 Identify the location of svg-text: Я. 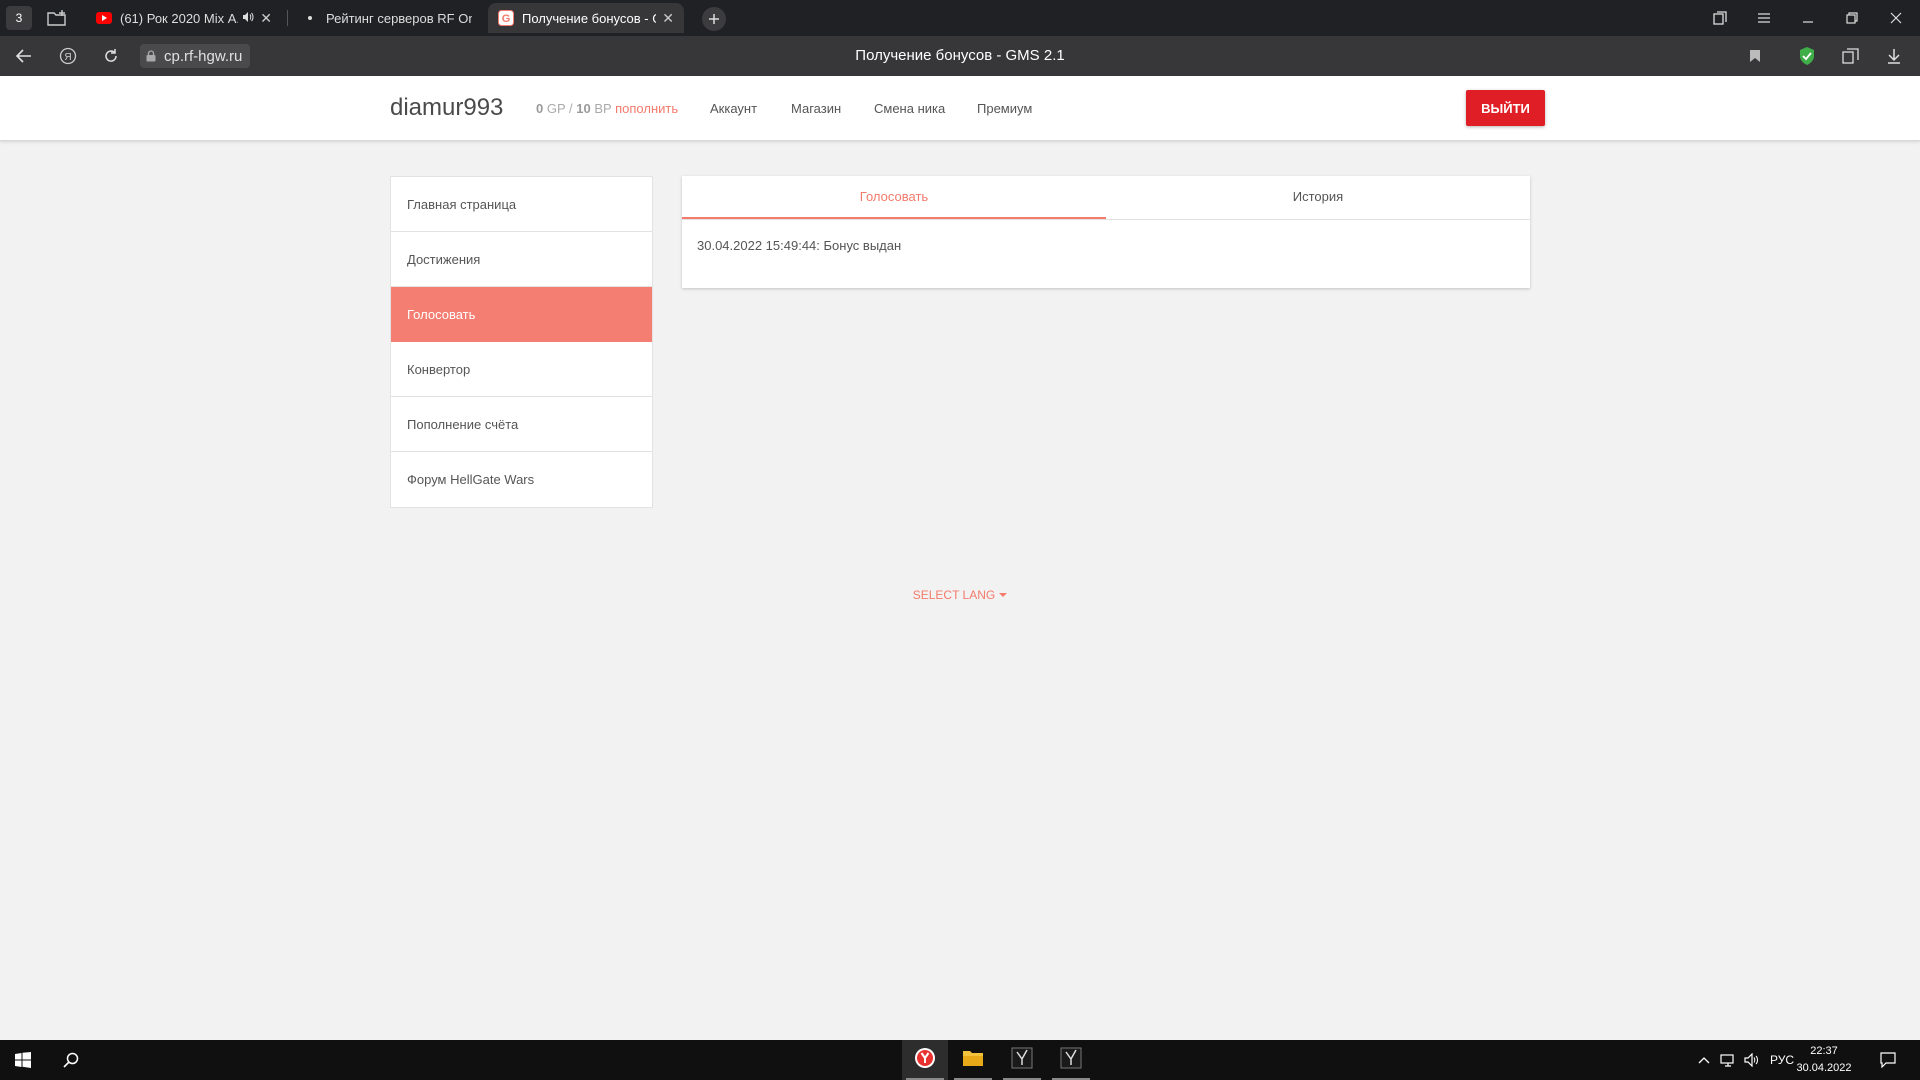
(67, 57).